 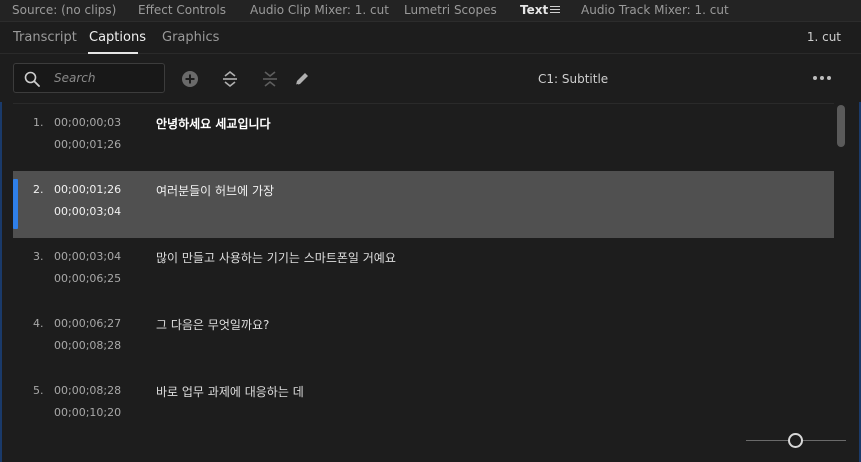 I want to click on caption-text: 여러분들이 허브에 가장, so click(x=215, y=190).